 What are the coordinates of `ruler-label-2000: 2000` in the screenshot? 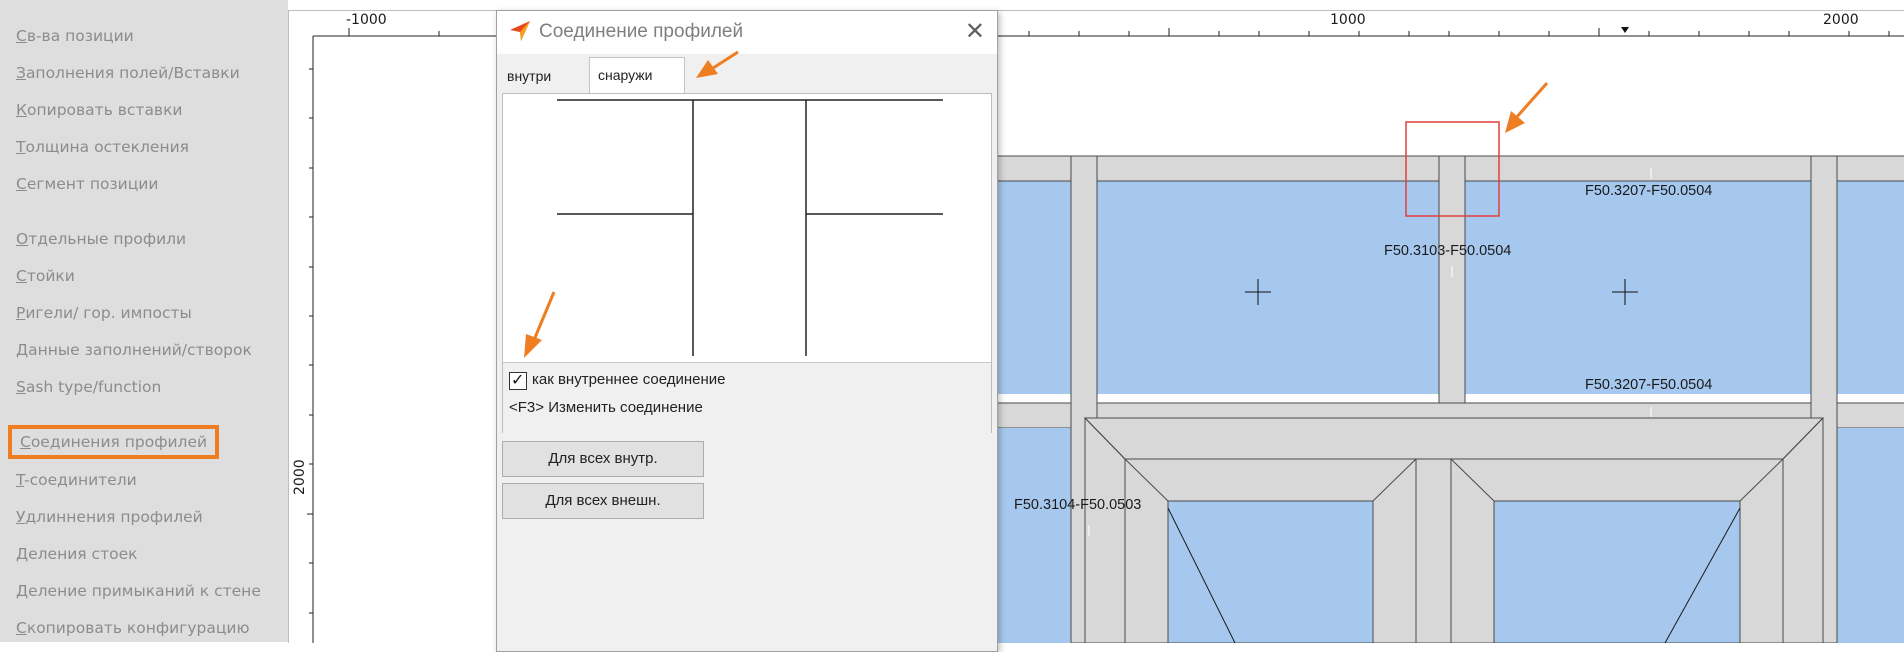 It's located at (1841, 20).